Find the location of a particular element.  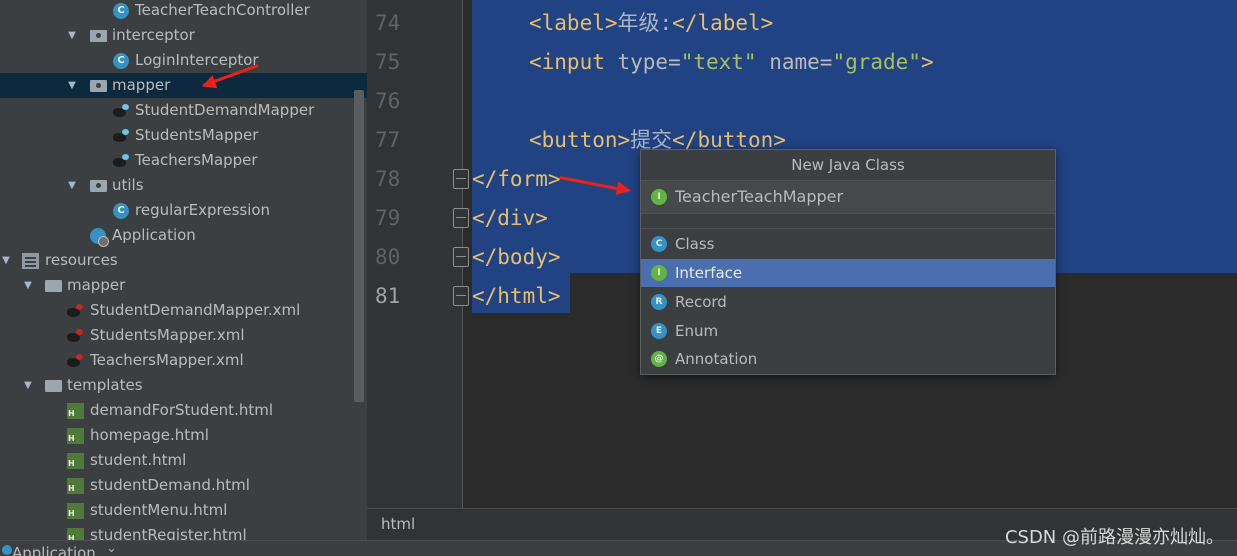

tree-item-homepage-html: homepage.html is located at coordinates (183, 435).